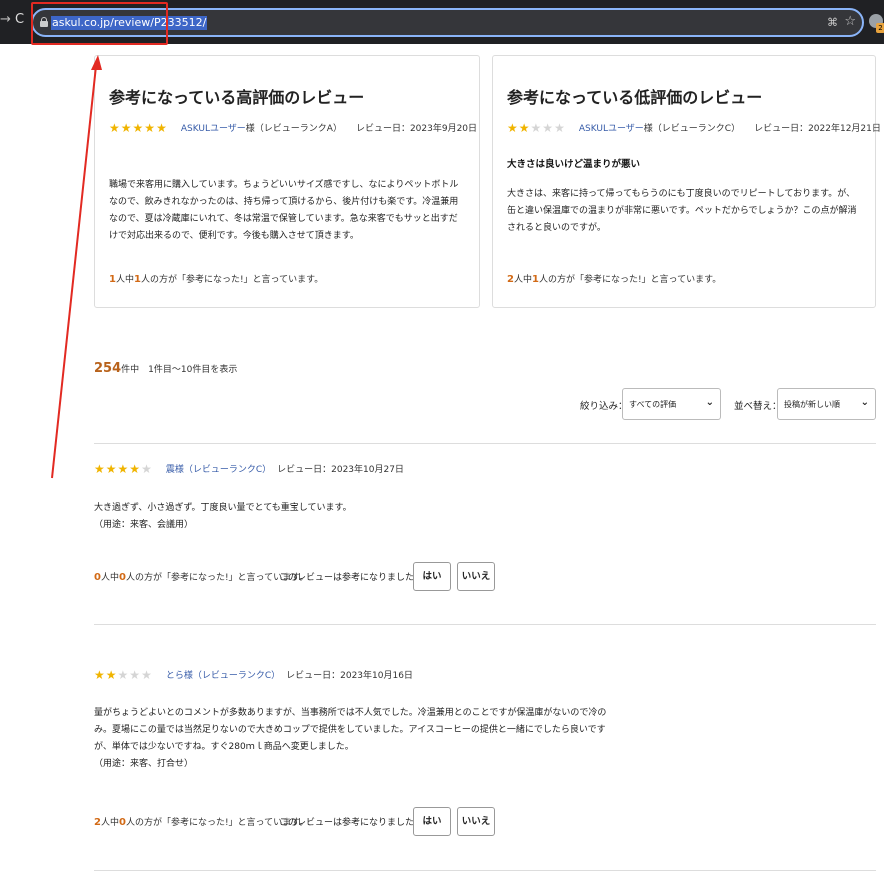  I want to click on annotation-arrow, so click(76, 267).